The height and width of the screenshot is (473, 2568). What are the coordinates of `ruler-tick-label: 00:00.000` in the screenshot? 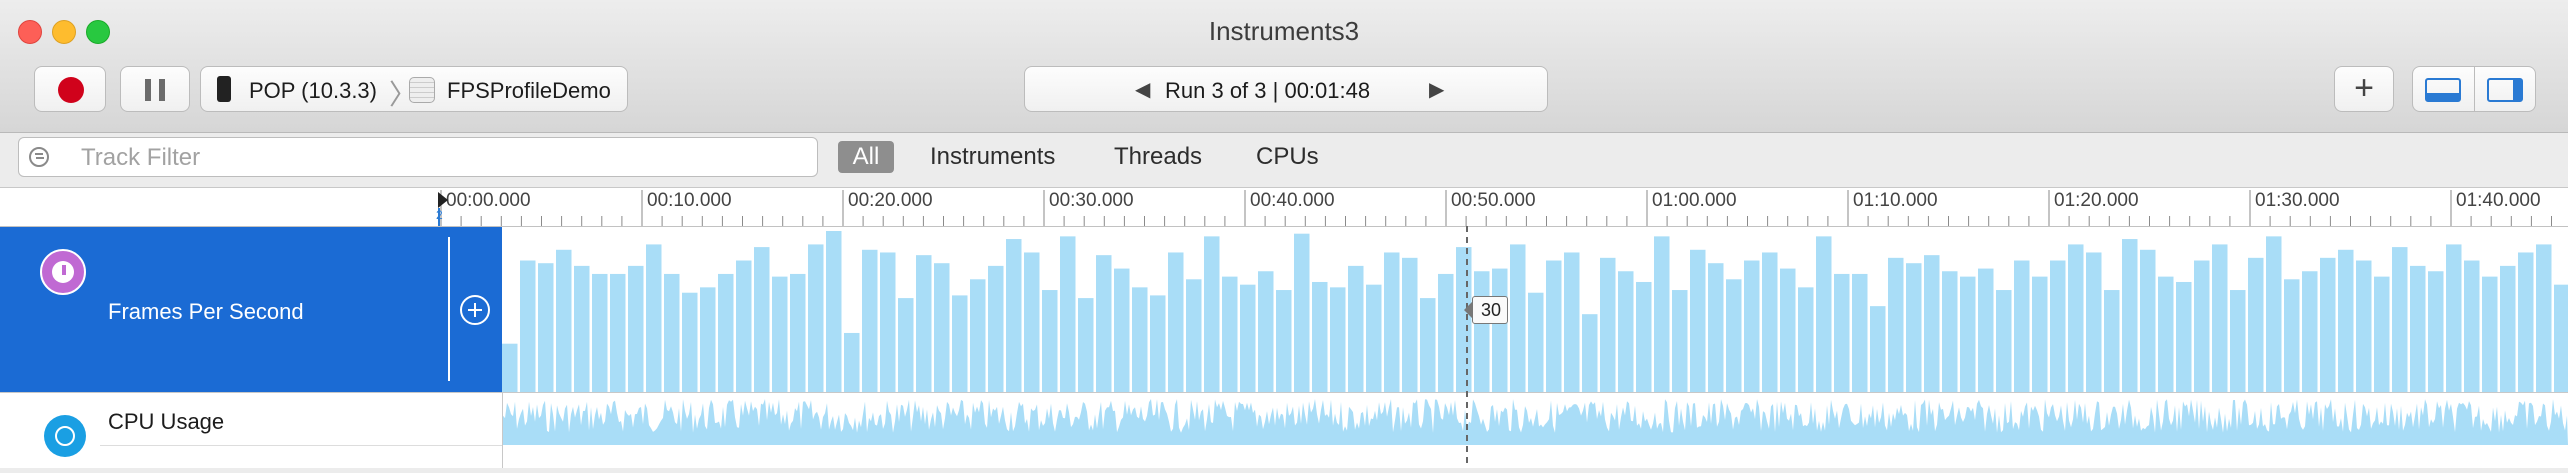 It's located at (488, 200).